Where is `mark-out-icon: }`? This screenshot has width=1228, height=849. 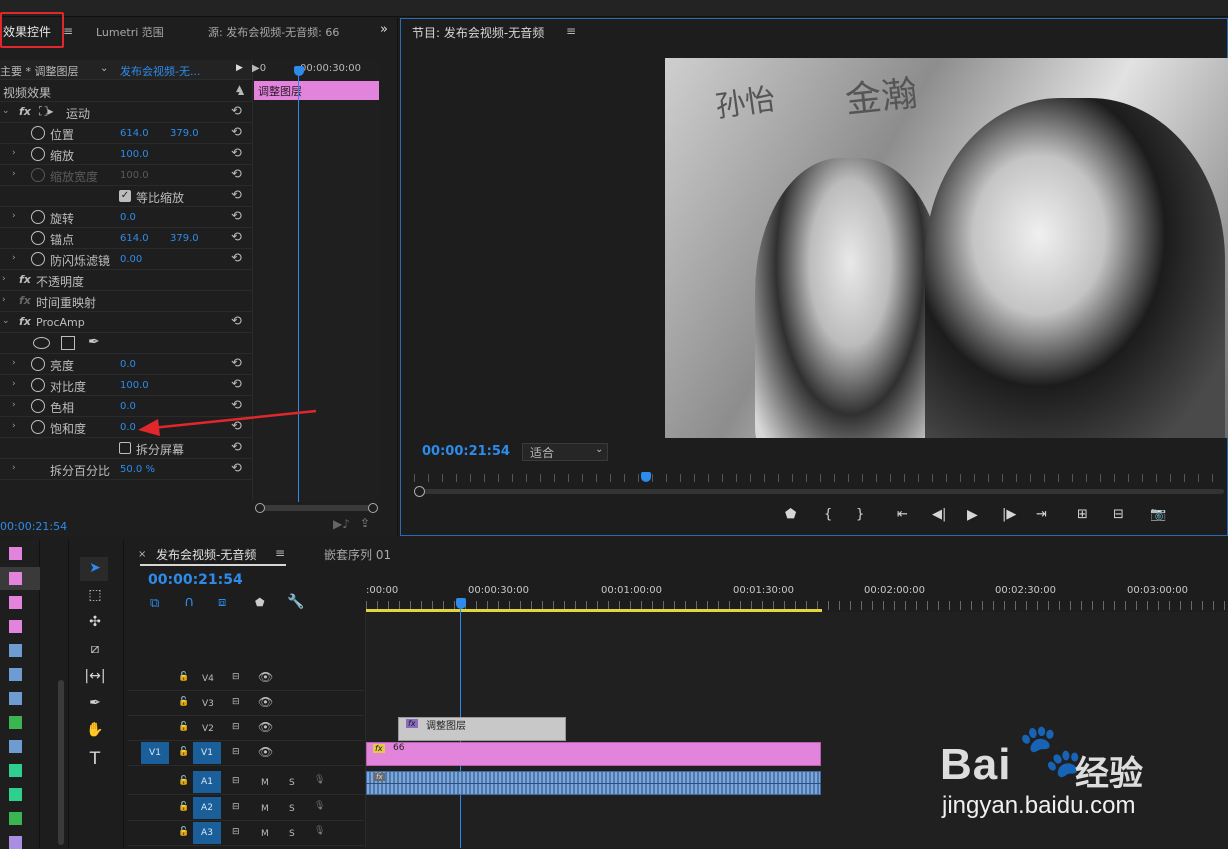
mark-out-icon: } is located at coordinates (860, 514).